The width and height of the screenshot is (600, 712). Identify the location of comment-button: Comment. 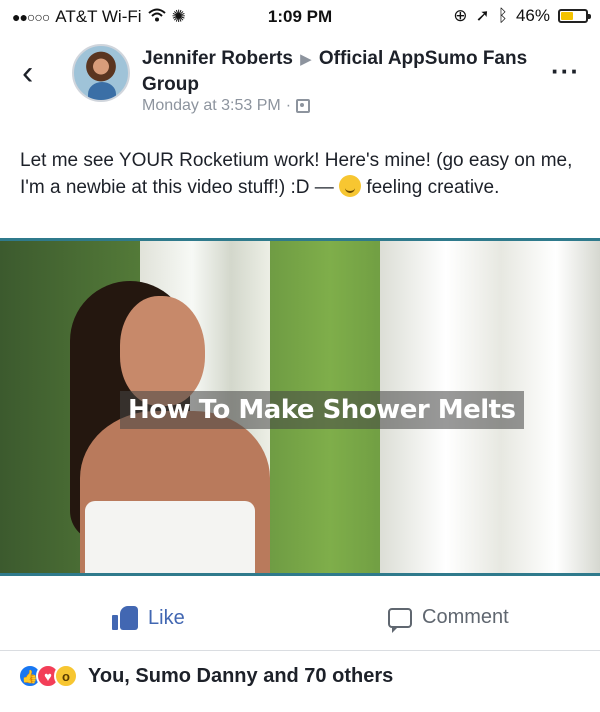
(448, 619).